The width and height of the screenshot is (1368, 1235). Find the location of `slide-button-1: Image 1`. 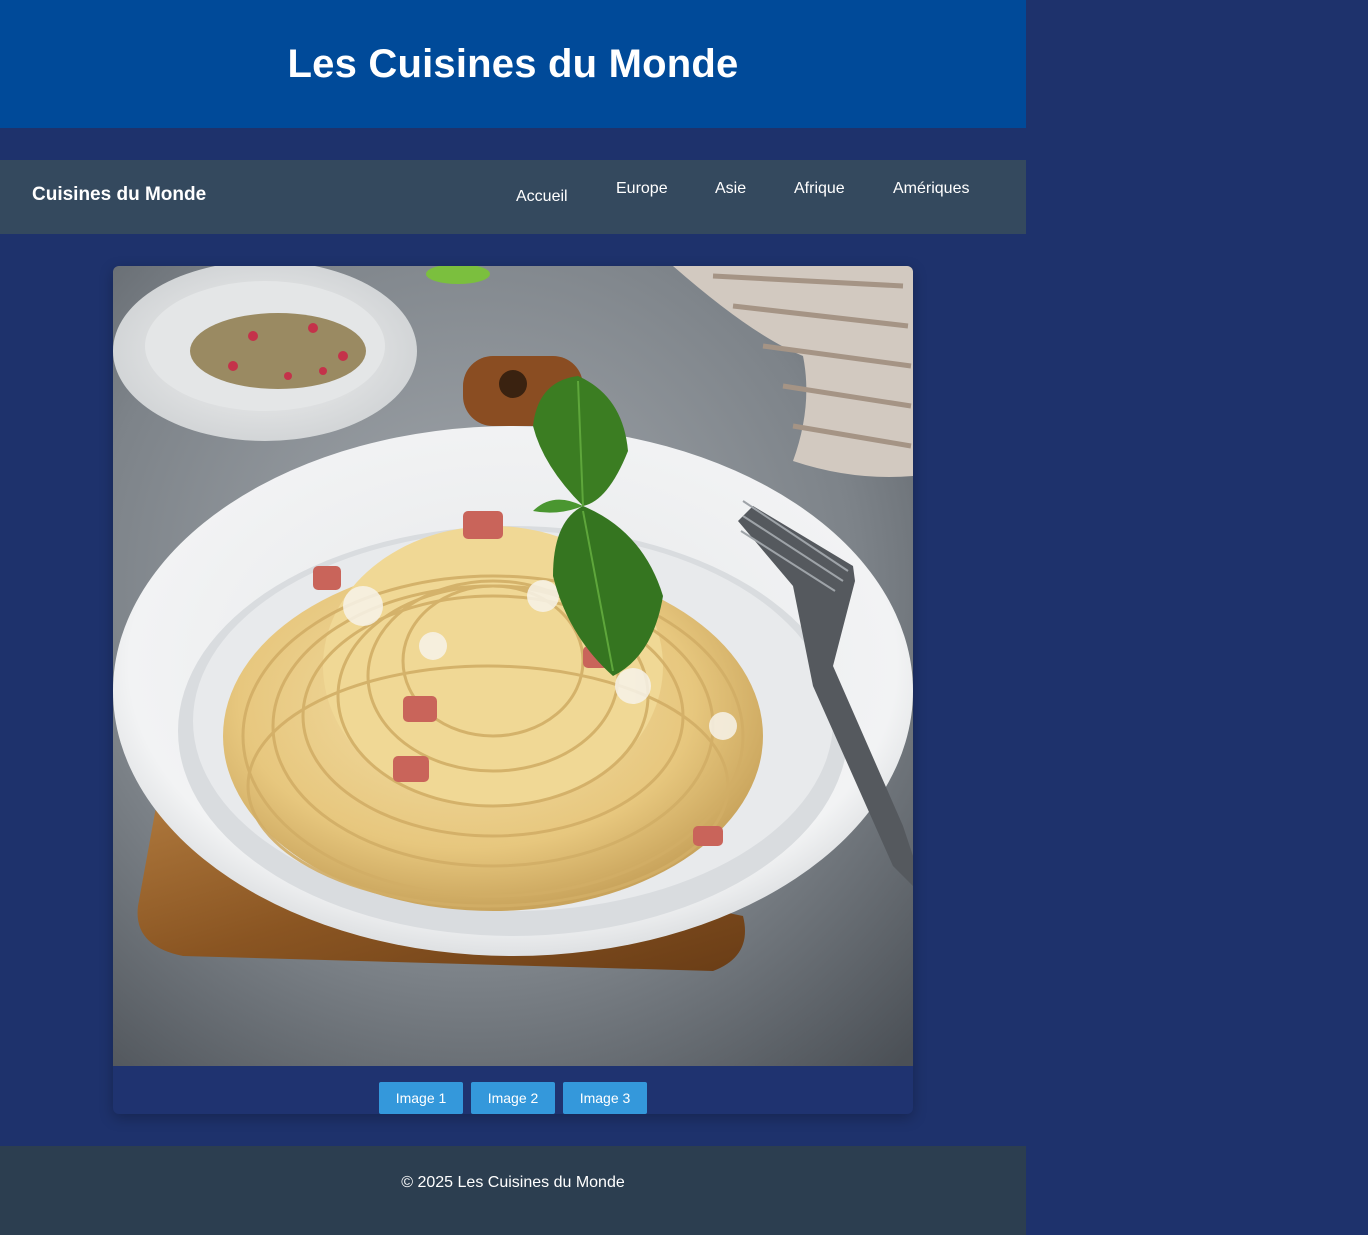

slide-button-1: Image 1 is located at coordinates (421, 1098).